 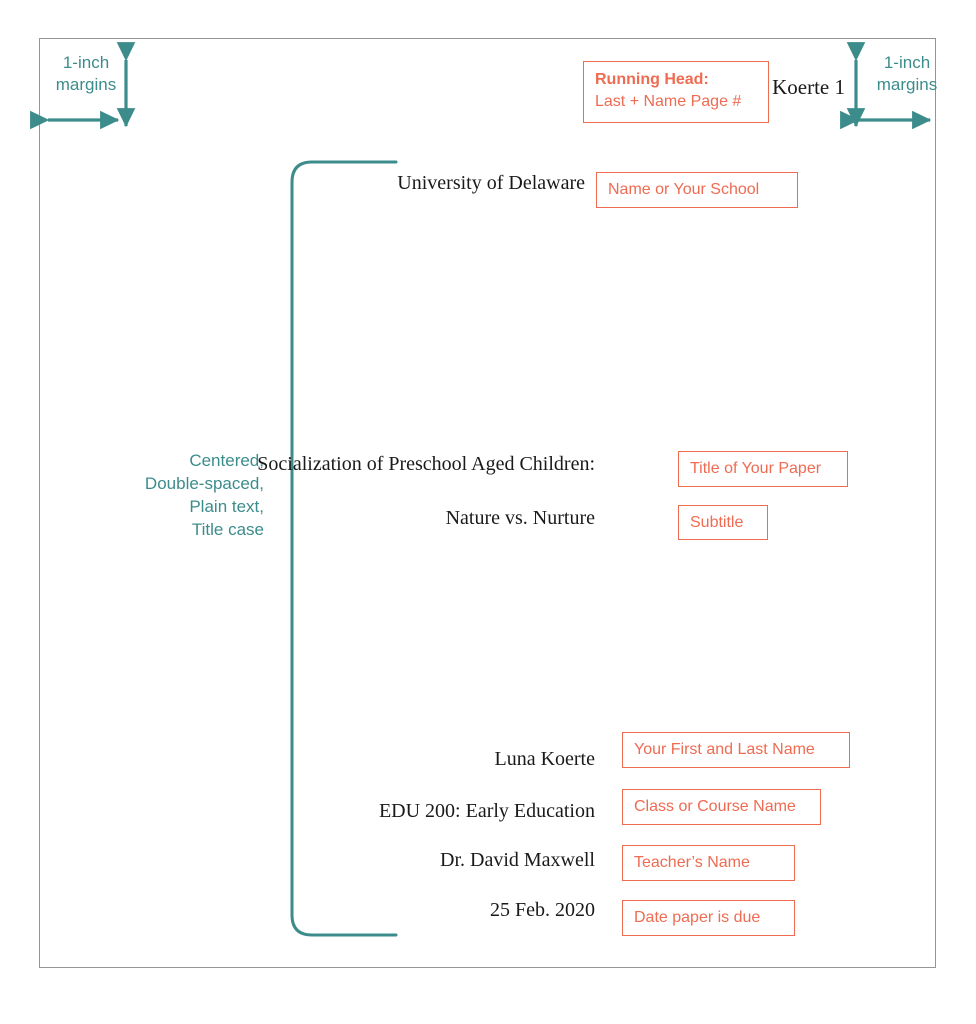 What do you see at coordinates (520, 518) in the screenshot?
I see `paper-subtitle-text: Nature vs. Nurture` at bounding box center [520, 518].